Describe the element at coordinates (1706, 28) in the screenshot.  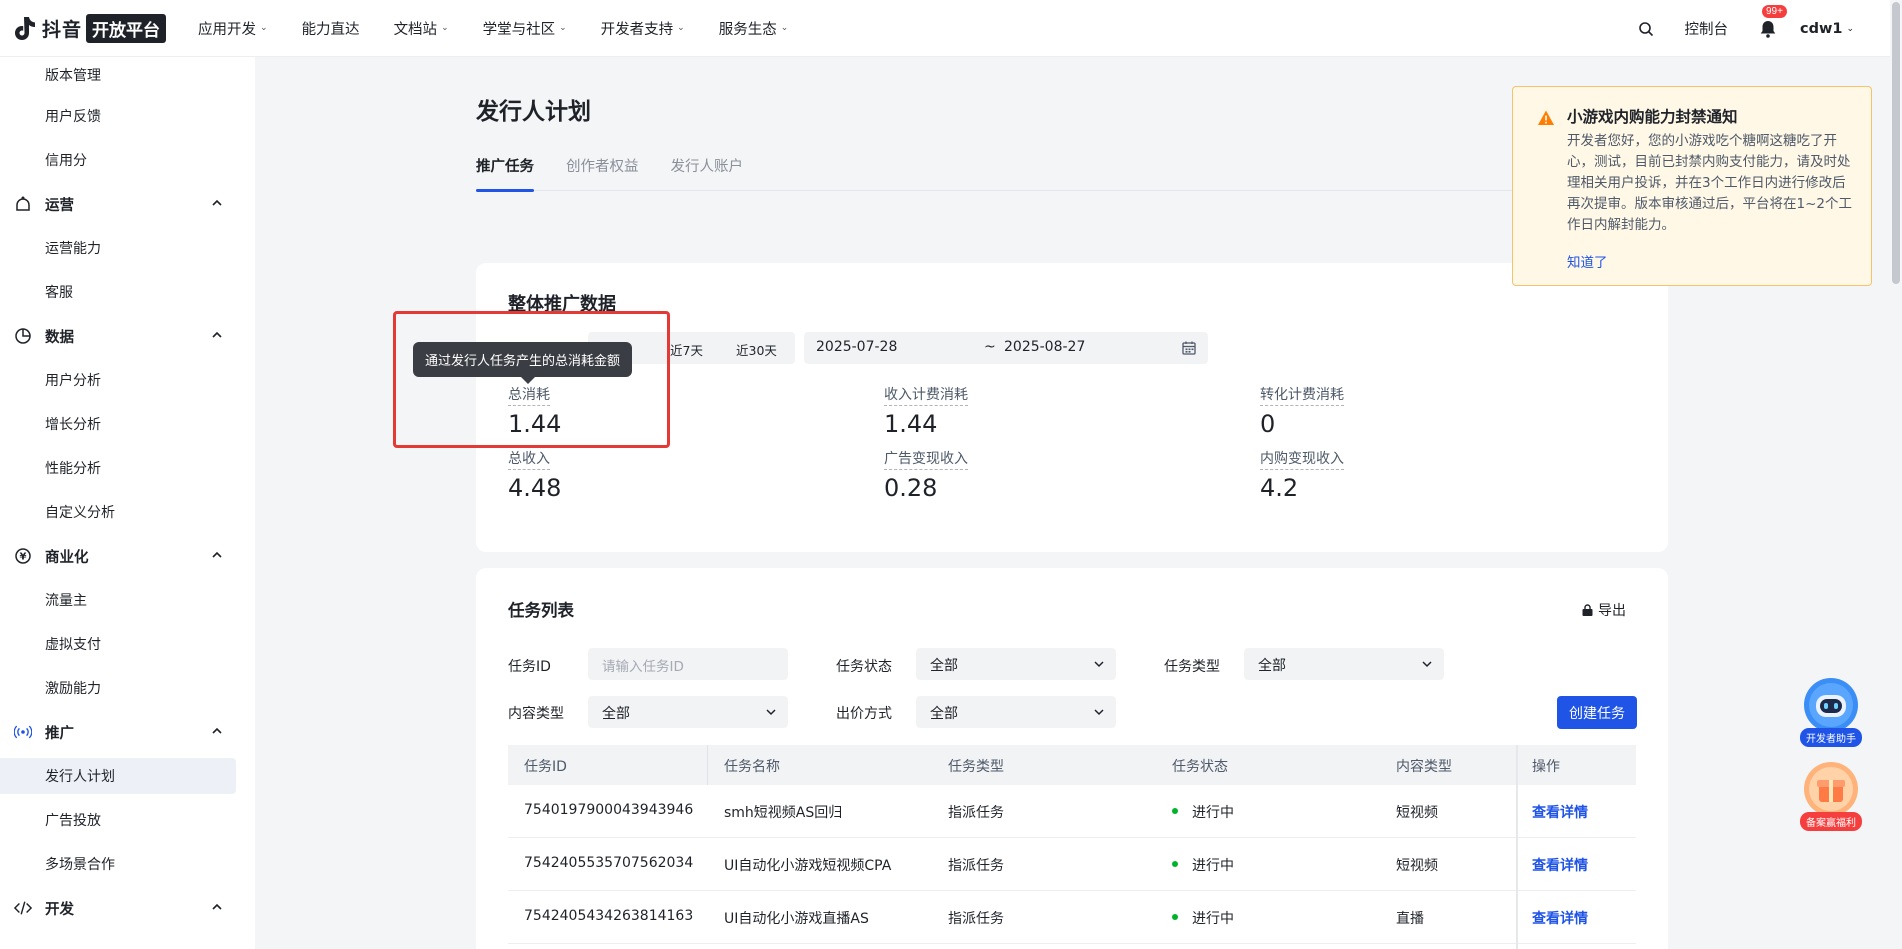
I see `console-link: 控制台` at that location.